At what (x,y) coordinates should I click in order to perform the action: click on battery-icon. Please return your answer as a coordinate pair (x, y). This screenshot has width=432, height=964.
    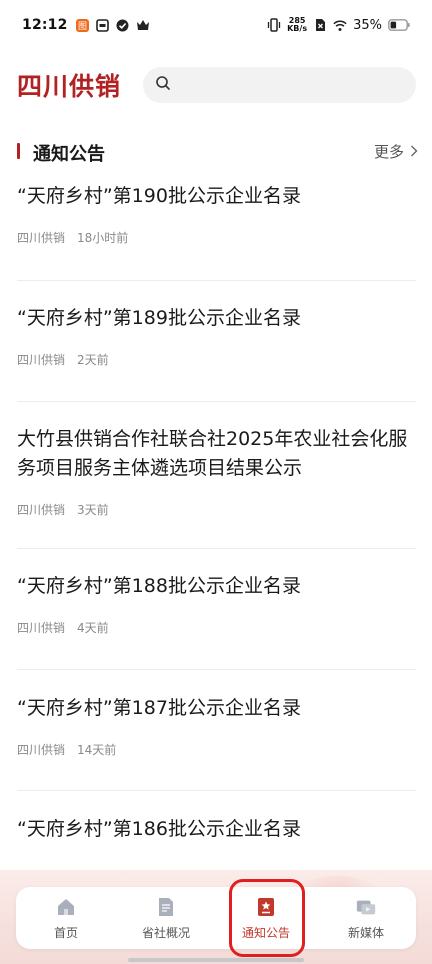
    Looking at the image, I should click on (399, 25).